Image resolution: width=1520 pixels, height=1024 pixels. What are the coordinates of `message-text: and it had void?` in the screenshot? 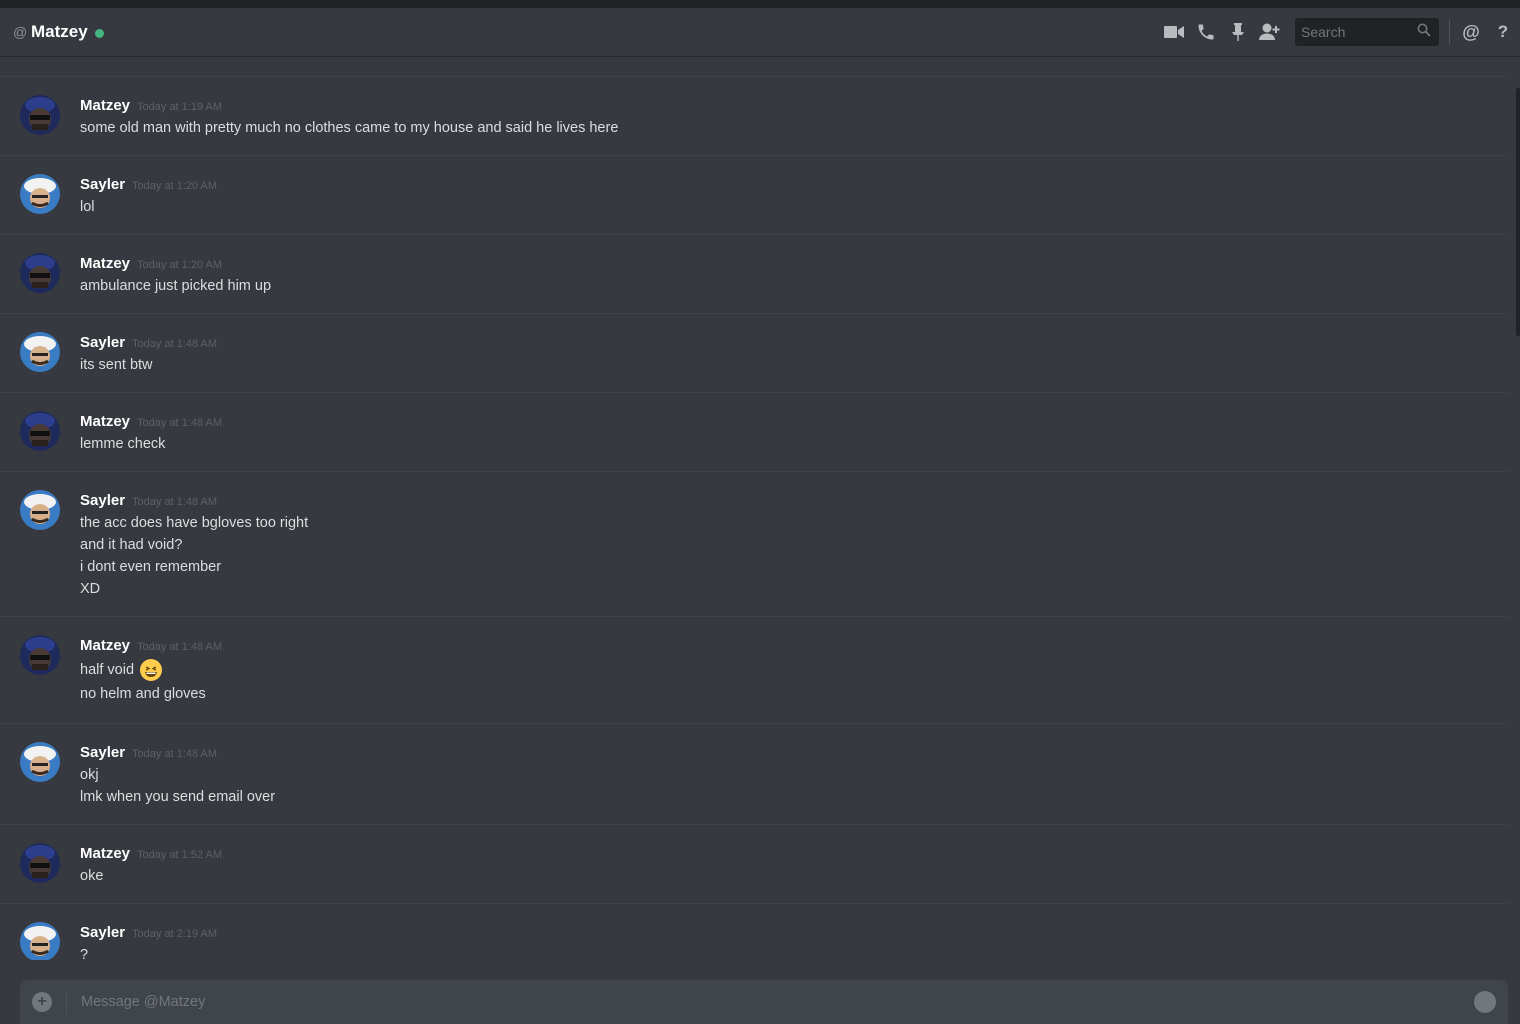 It's located at (131, 545).